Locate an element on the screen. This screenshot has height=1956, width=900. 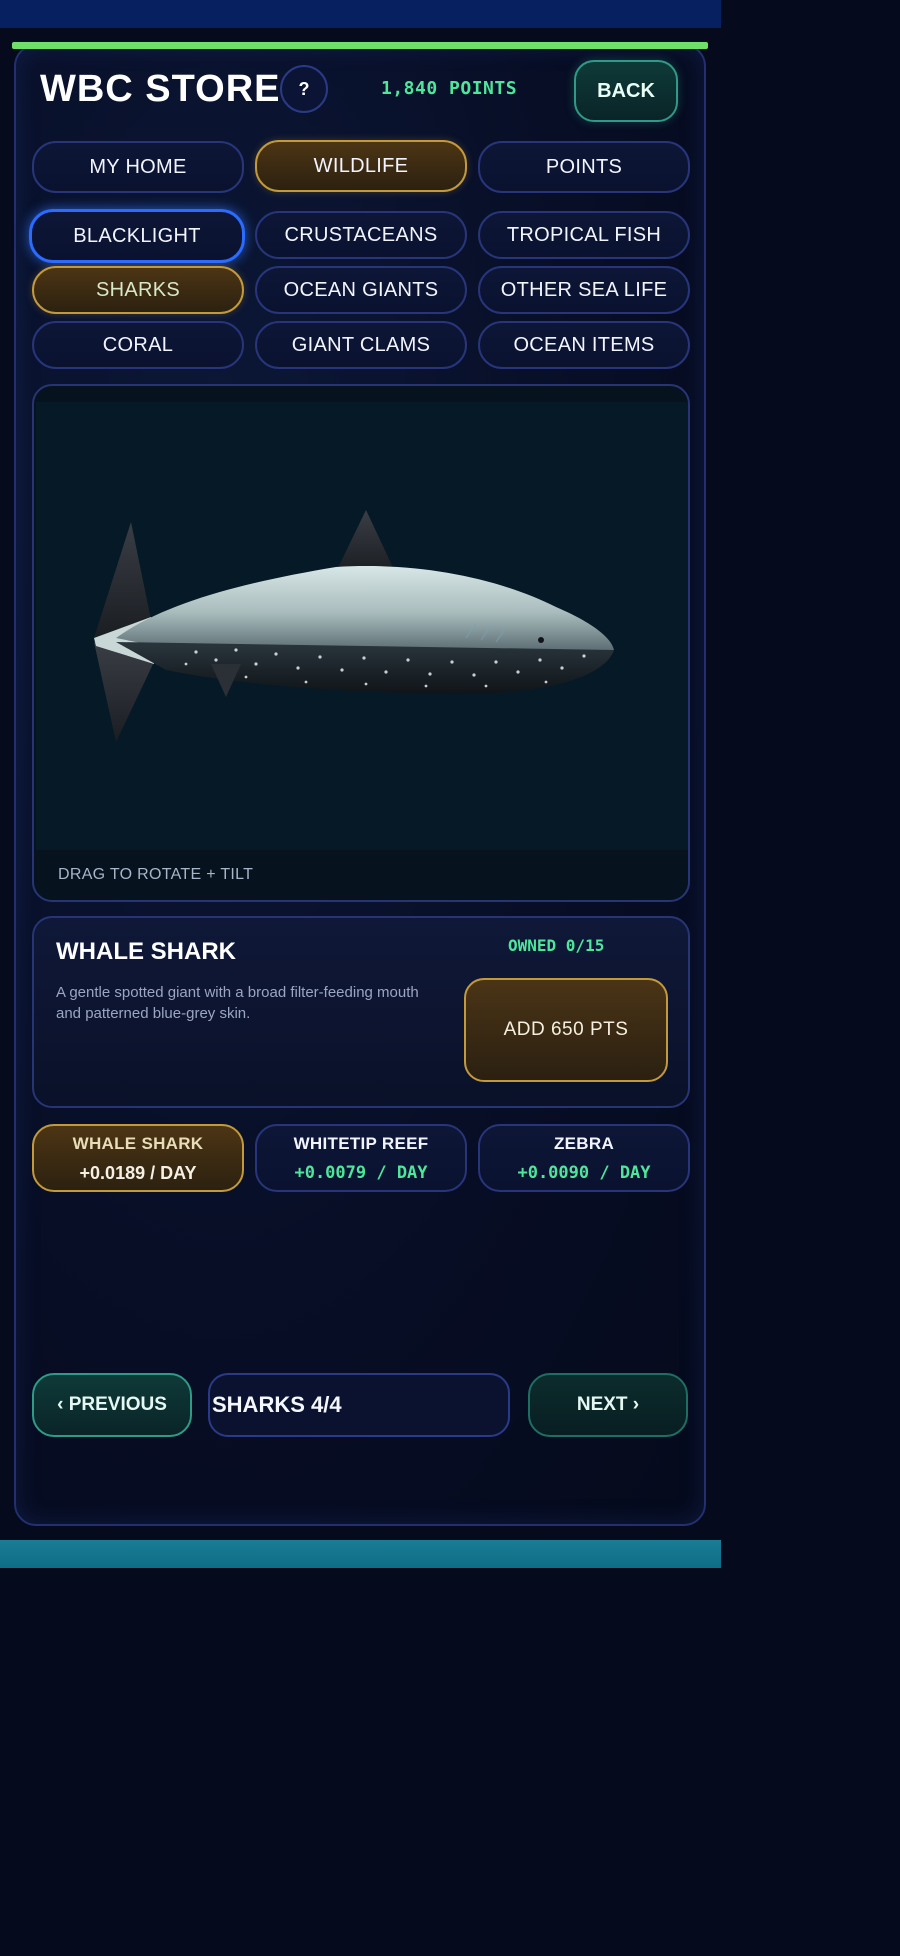
category-blacklight: BLACKLIGHT is located at coordinates (137, 236).